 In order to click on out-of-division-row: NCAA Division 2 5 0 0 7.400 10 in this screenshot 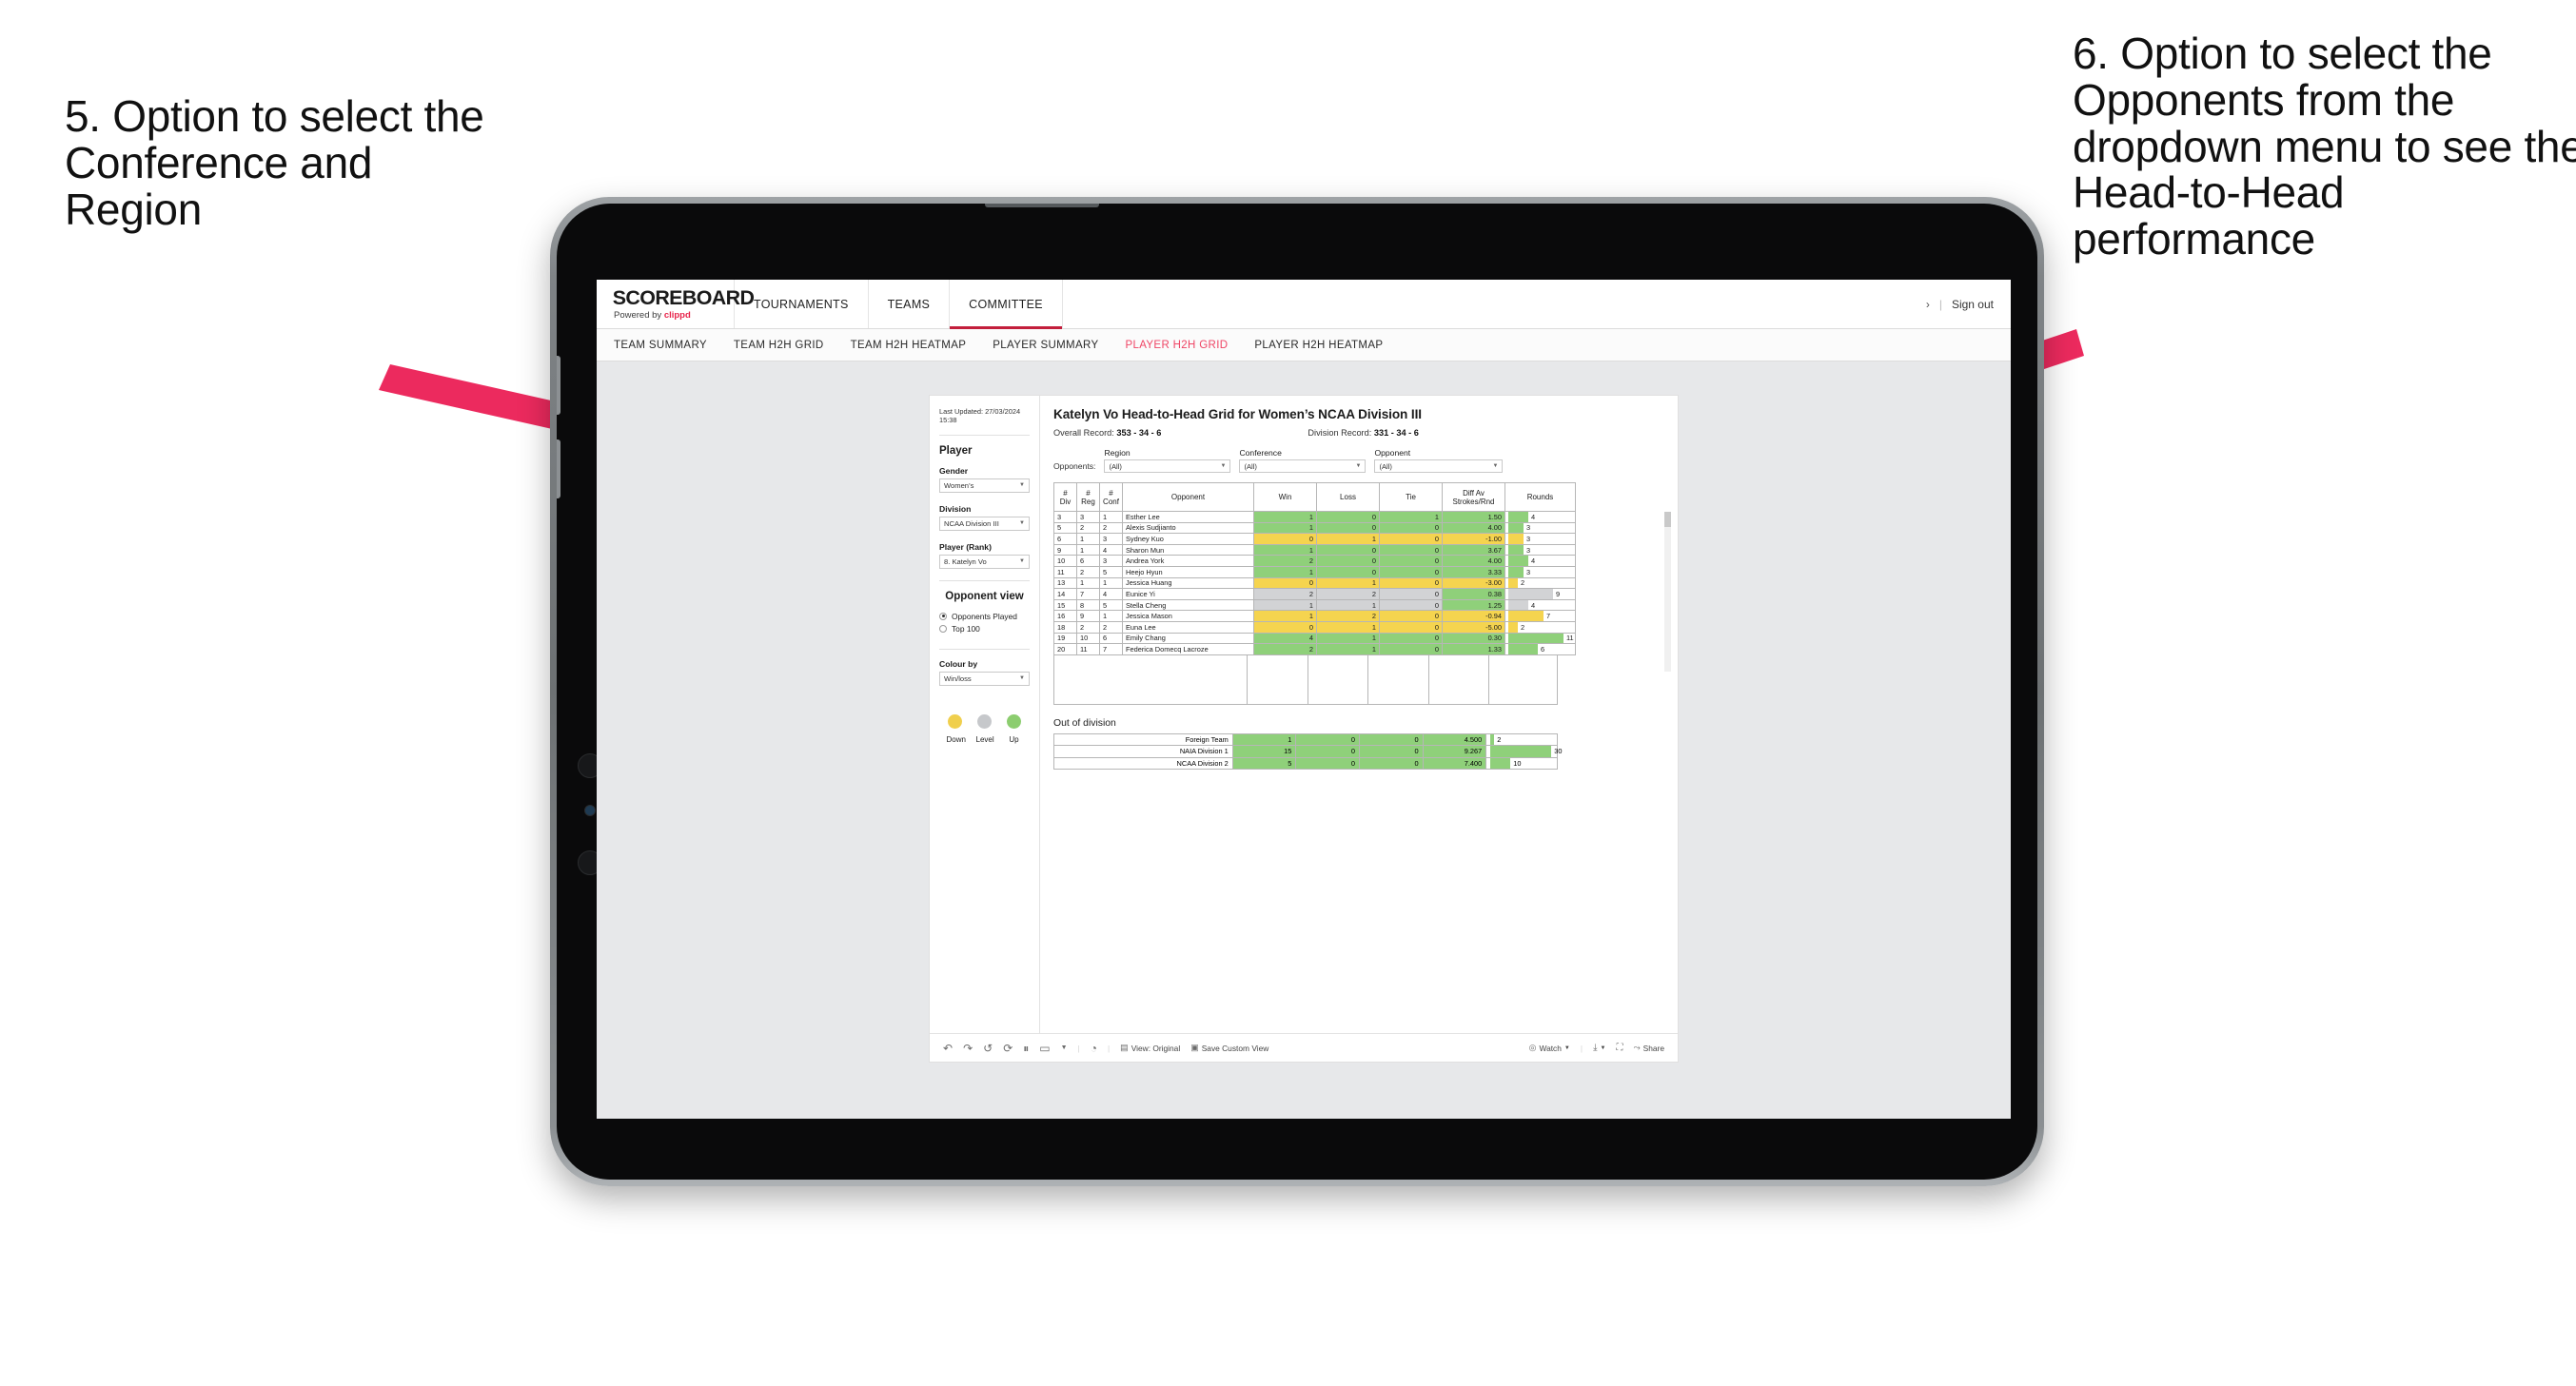, I will do `click(1305, 763)`.